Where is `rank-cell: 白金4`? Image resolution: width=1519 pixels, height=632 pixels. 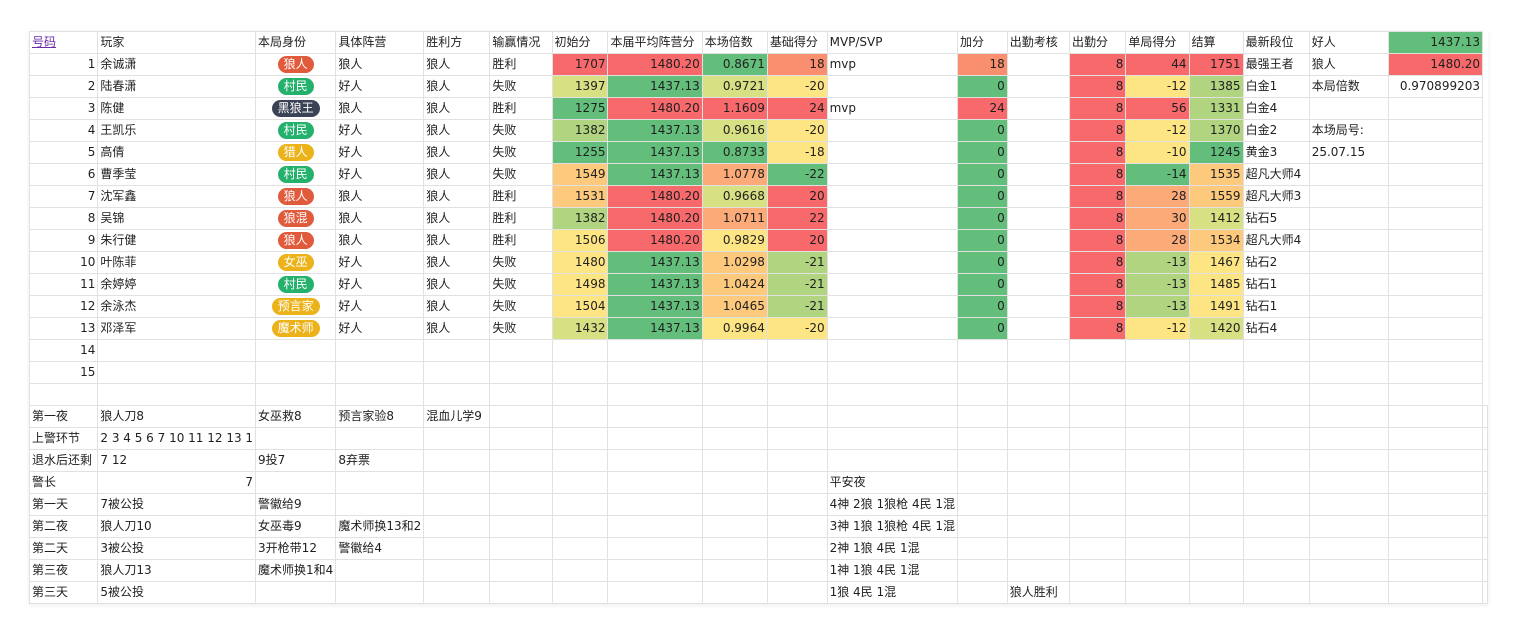 rank-cell: 白金4 is located at coordinates (1276, 108).